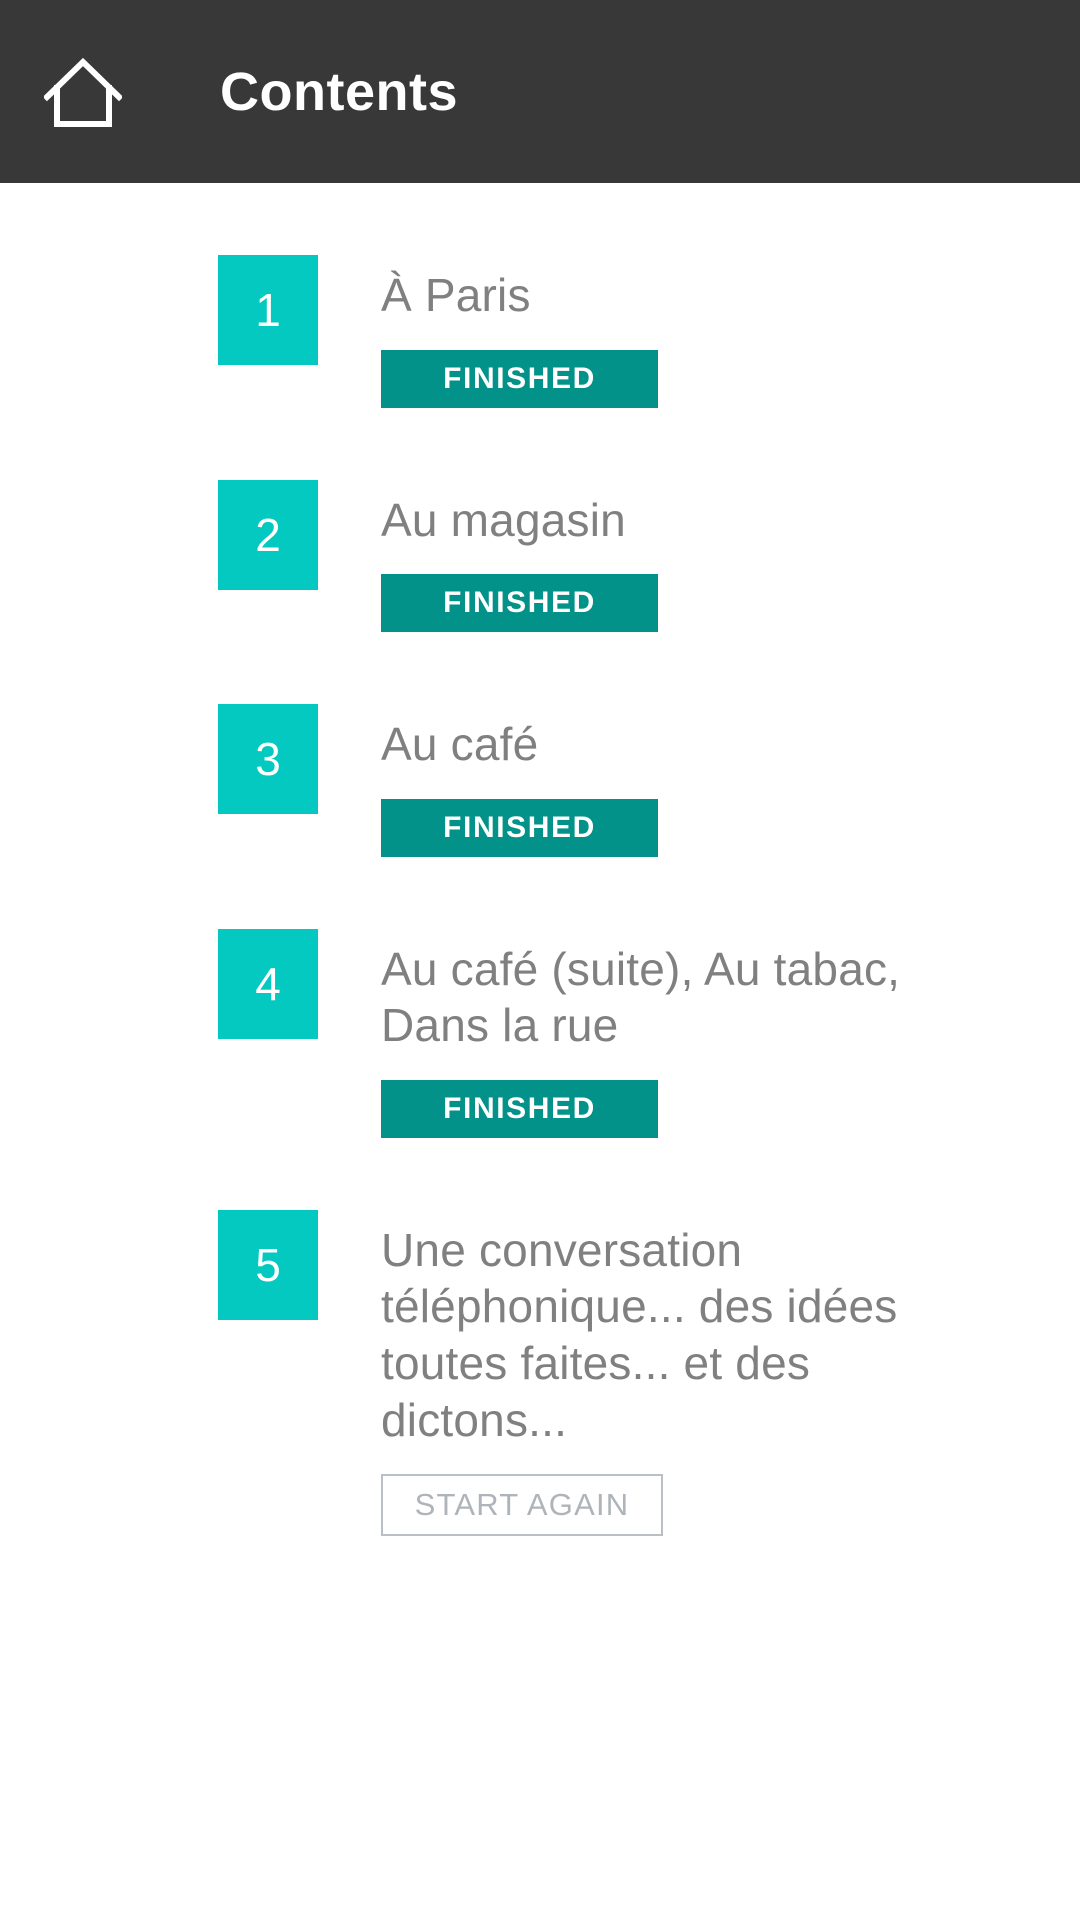 This screenshot has height=1920, width=1080. Describe the element at coordinates (519, 780) in the screenshot. I see `item-body: Au café FINISHED` at that location.